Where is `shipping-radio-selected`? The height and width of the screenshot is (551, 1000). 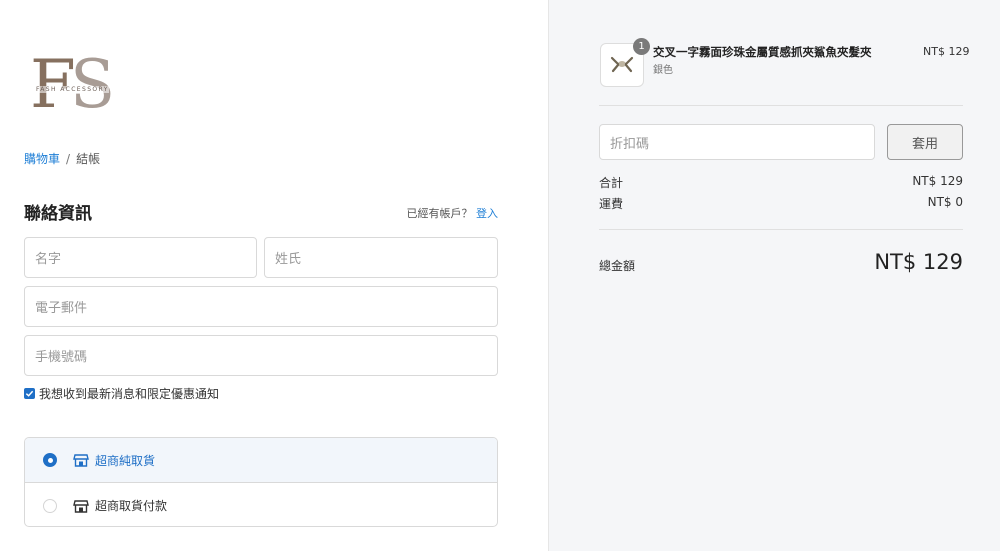
shipping-radio-selected is located at coordinates (50, 460).